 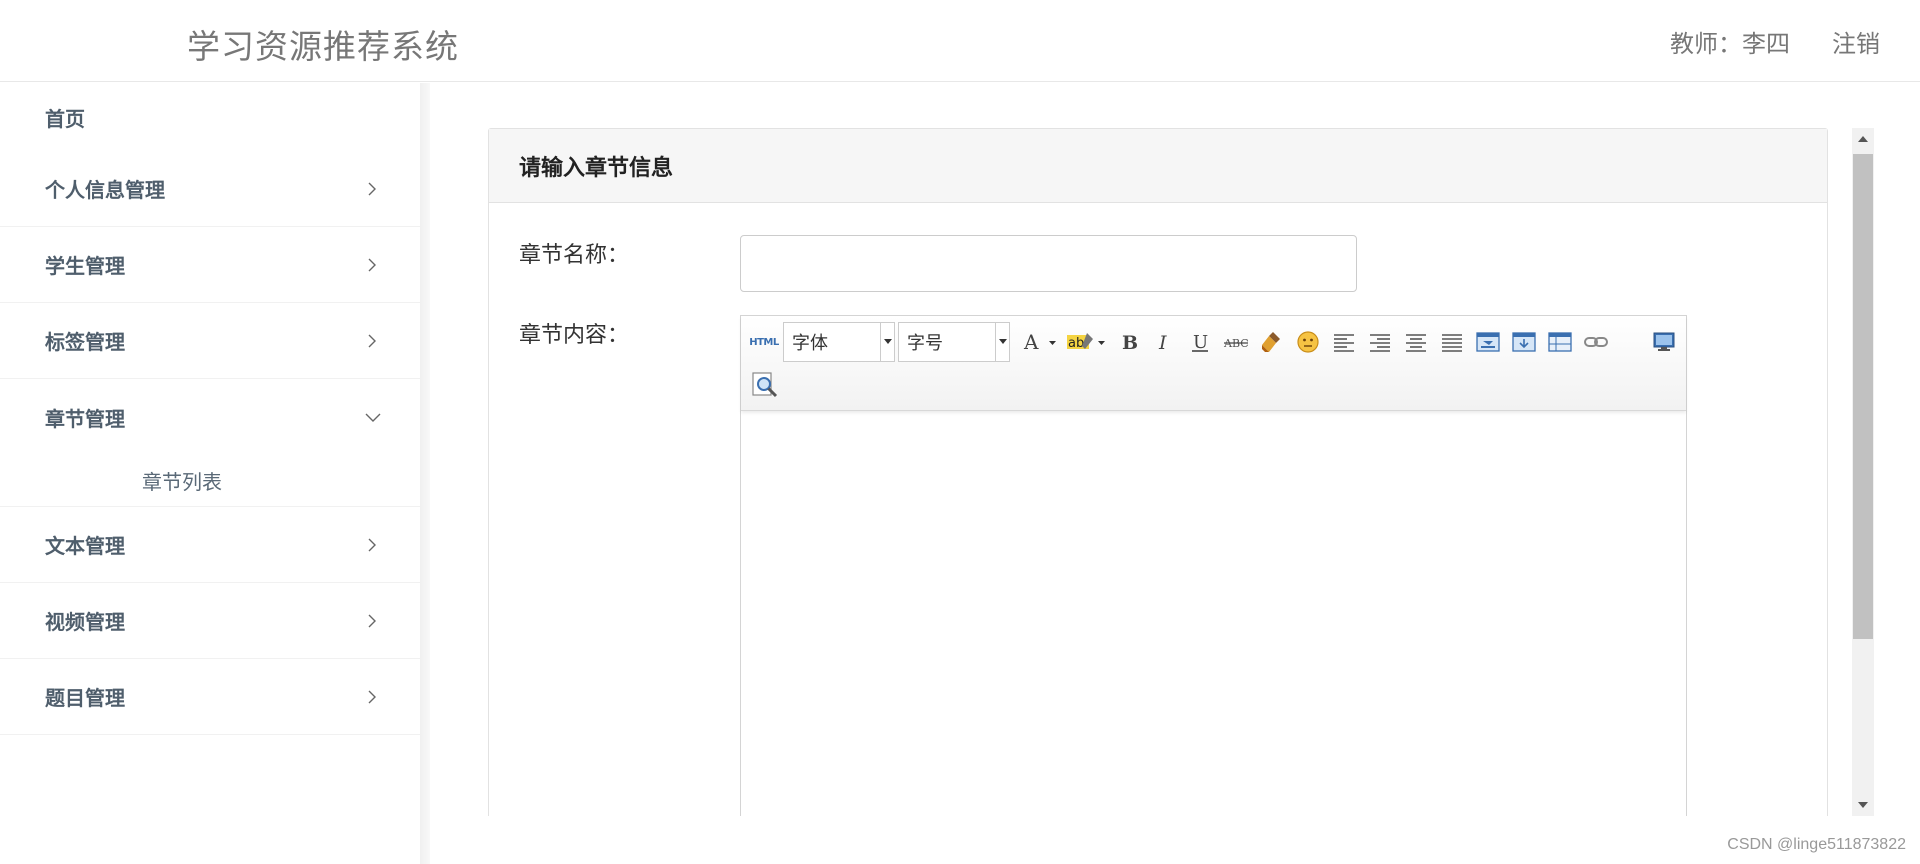 What do you see at coordinates (425, 473) in the screenshot?
I see `sidebar-divider` at bounding box center [425, 473].